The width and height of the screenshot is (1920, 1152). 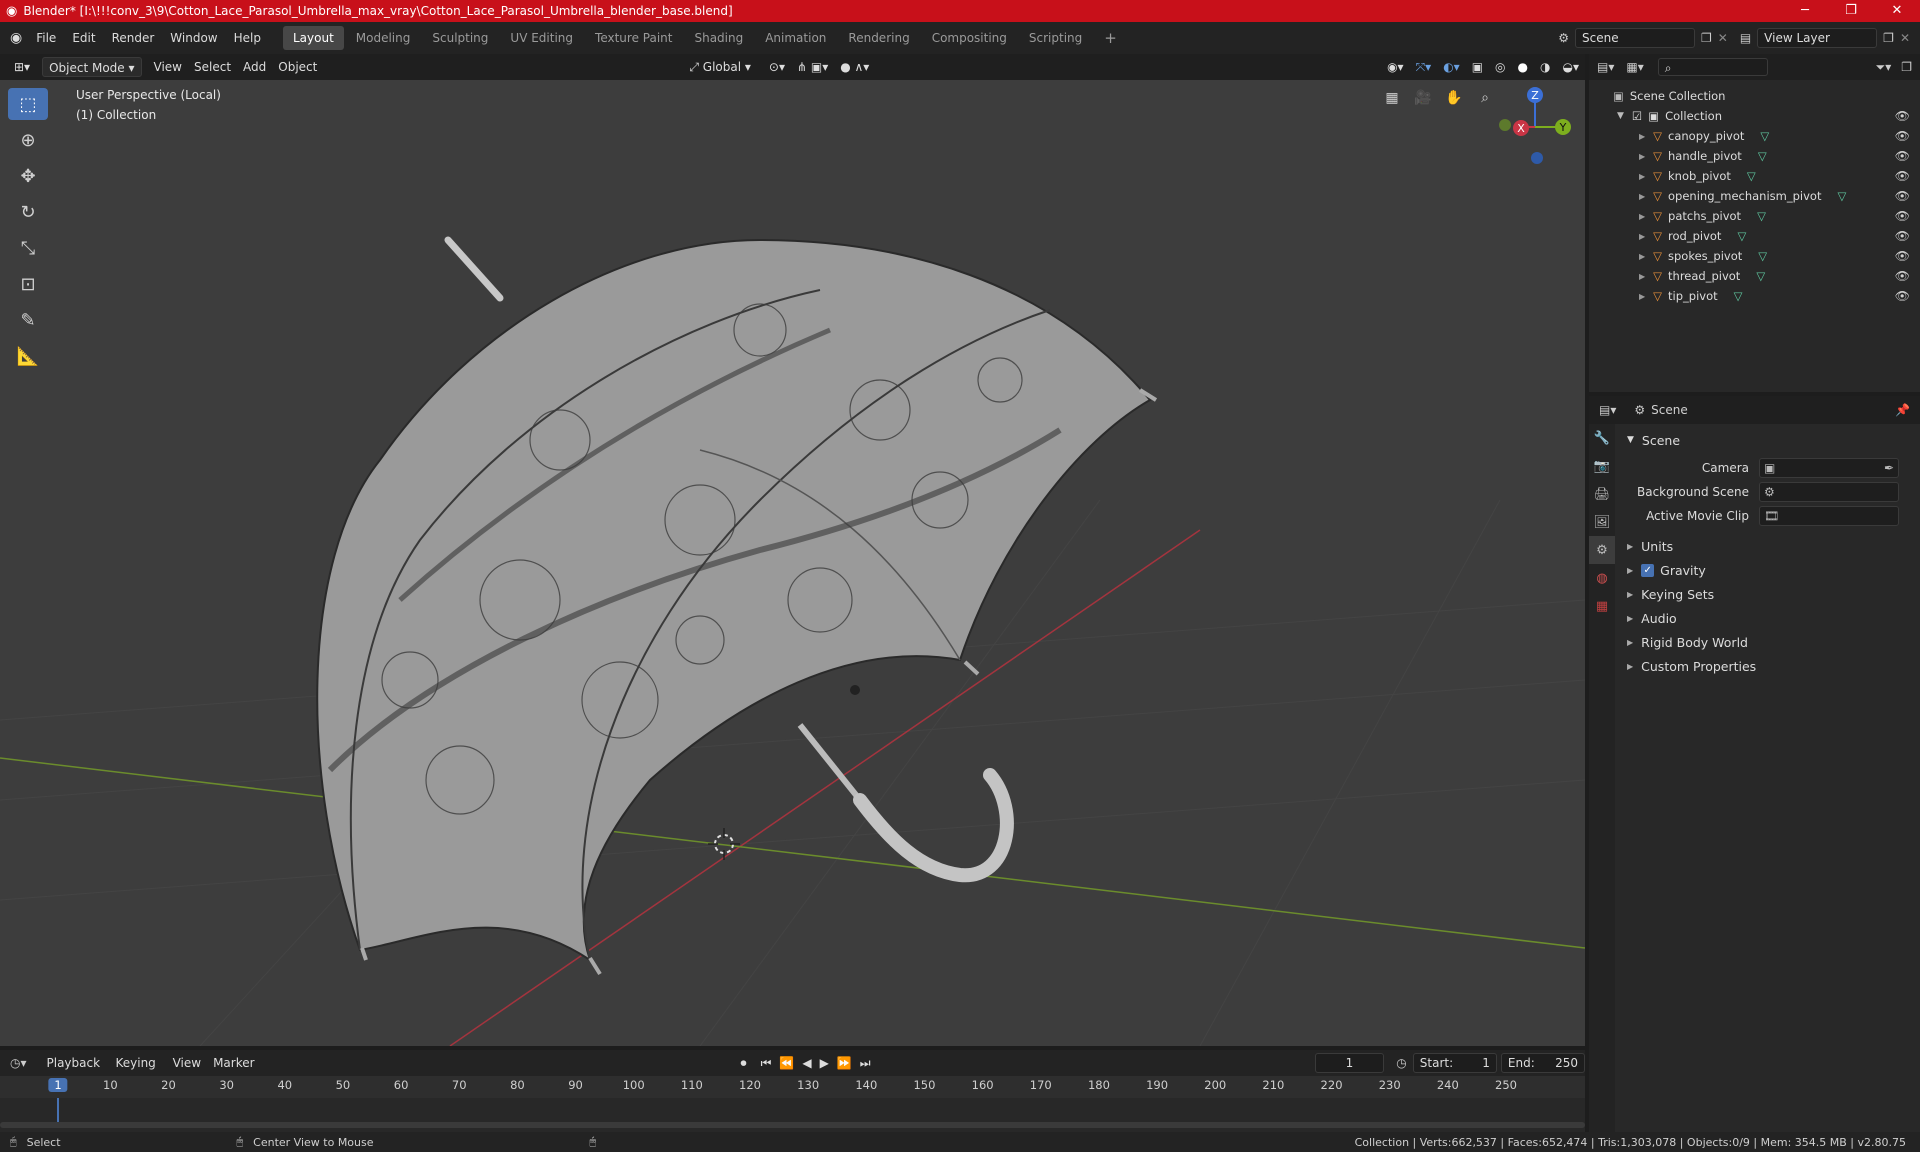 What do you see at coordinates (1754, 136) in the screenshot?
I see `outliner-item: ▶ ▽ canopy_pivot ▽ 👁` at bounding box center [1754, 136].